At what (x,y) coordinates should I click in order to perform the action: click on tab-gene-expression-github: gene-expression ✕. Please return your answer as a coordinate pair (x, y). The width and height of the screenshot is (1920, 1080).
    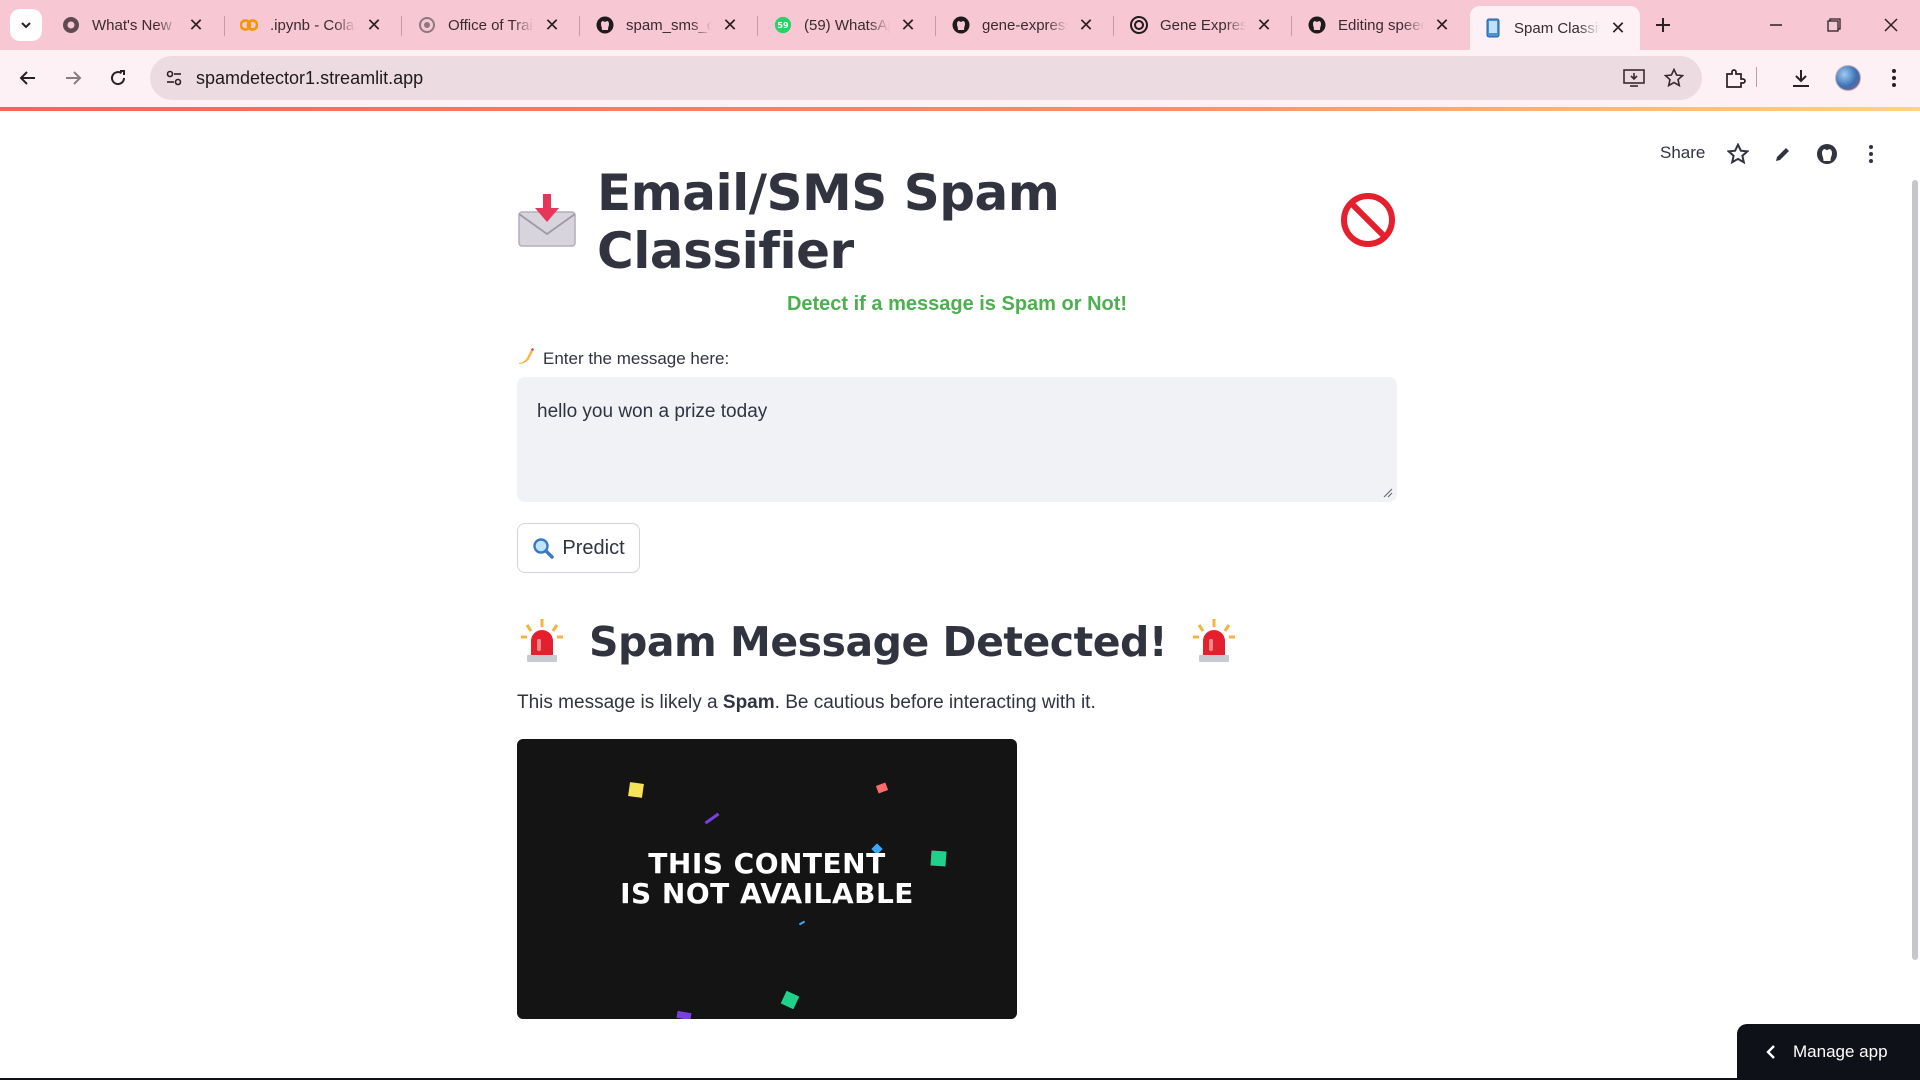
    Looking at the image, I should click on (1023, 25).